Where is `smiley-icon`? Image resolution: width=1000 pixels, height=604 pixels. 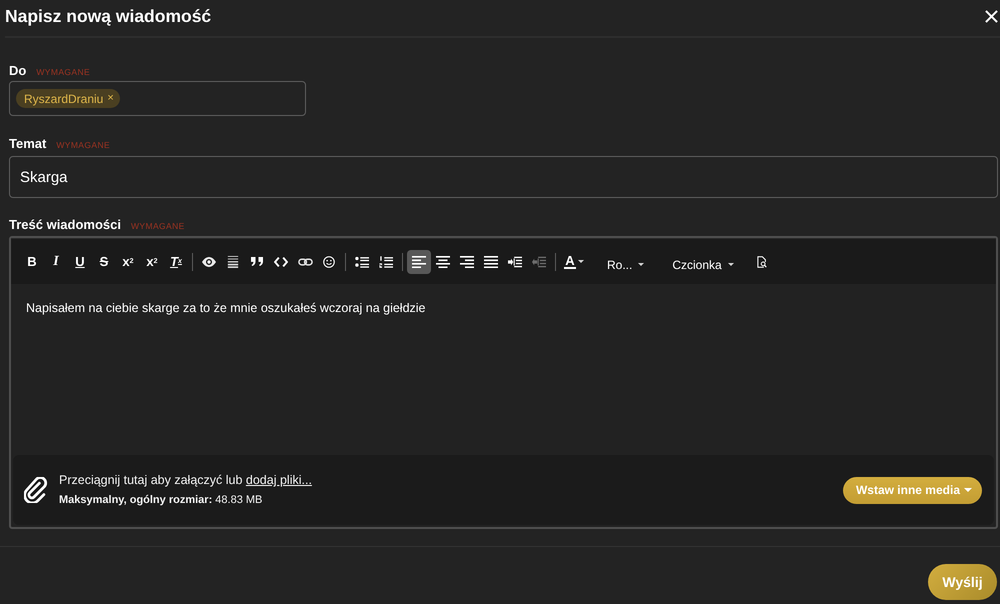 smiley-icon is located at coordinates (329, 262).